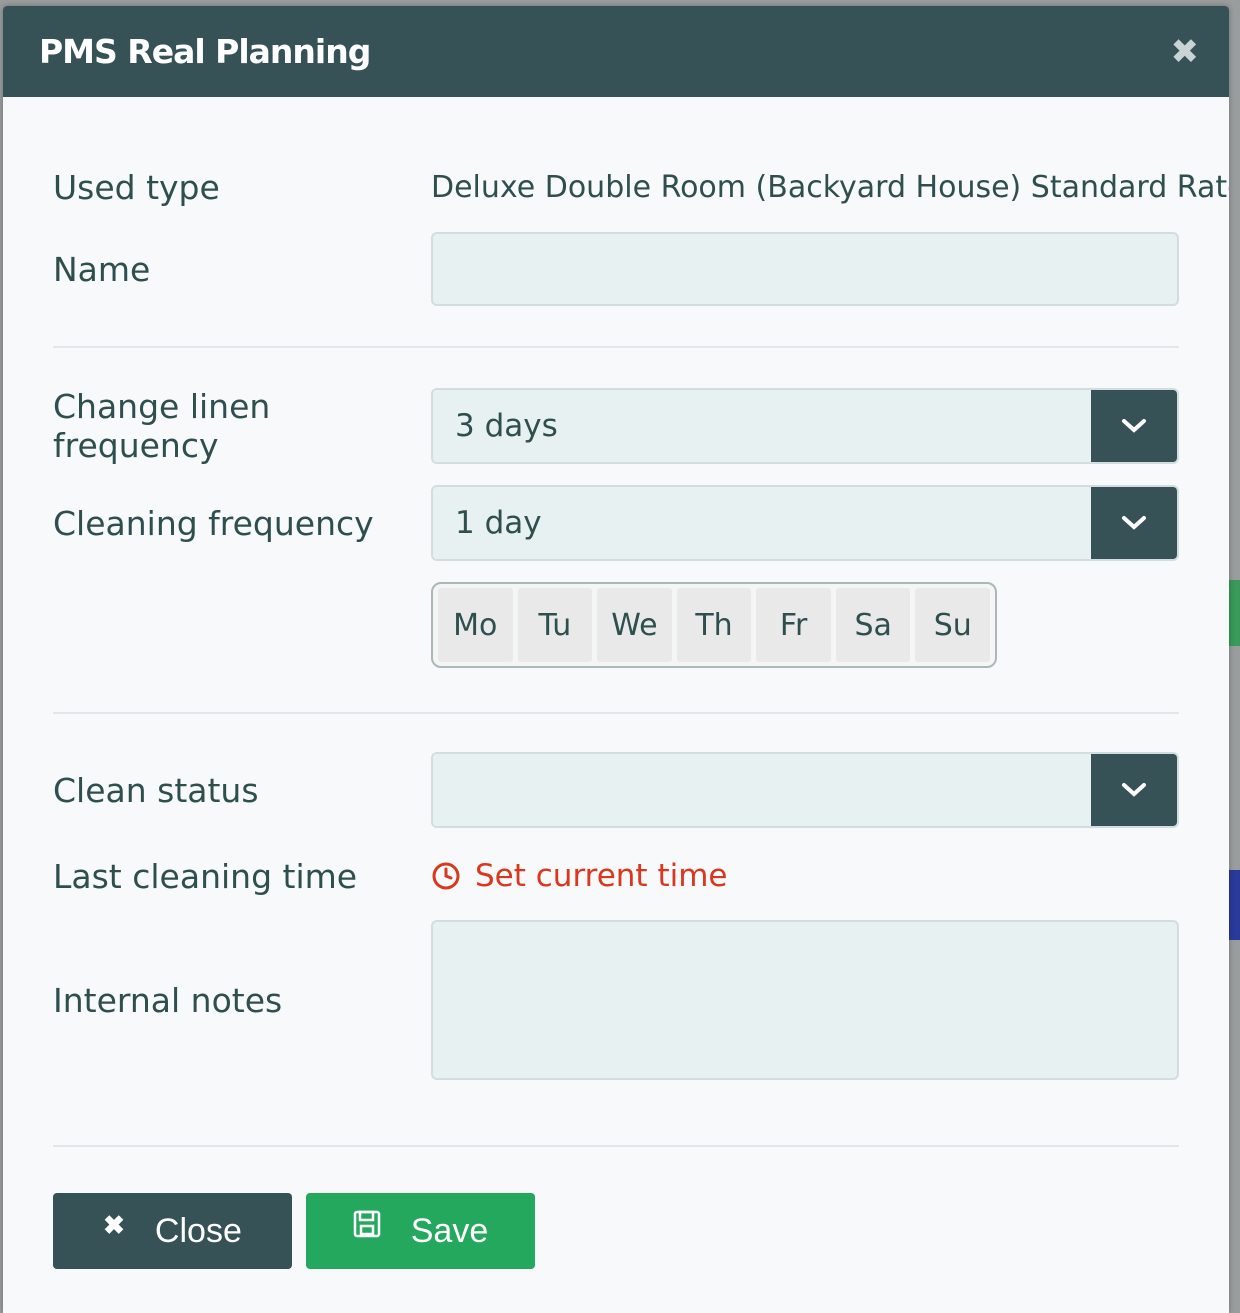 The width and height of the screenshot is (1240, 1313). I want to click on internal-notes-row: Internal notes, so click(616, 1000).